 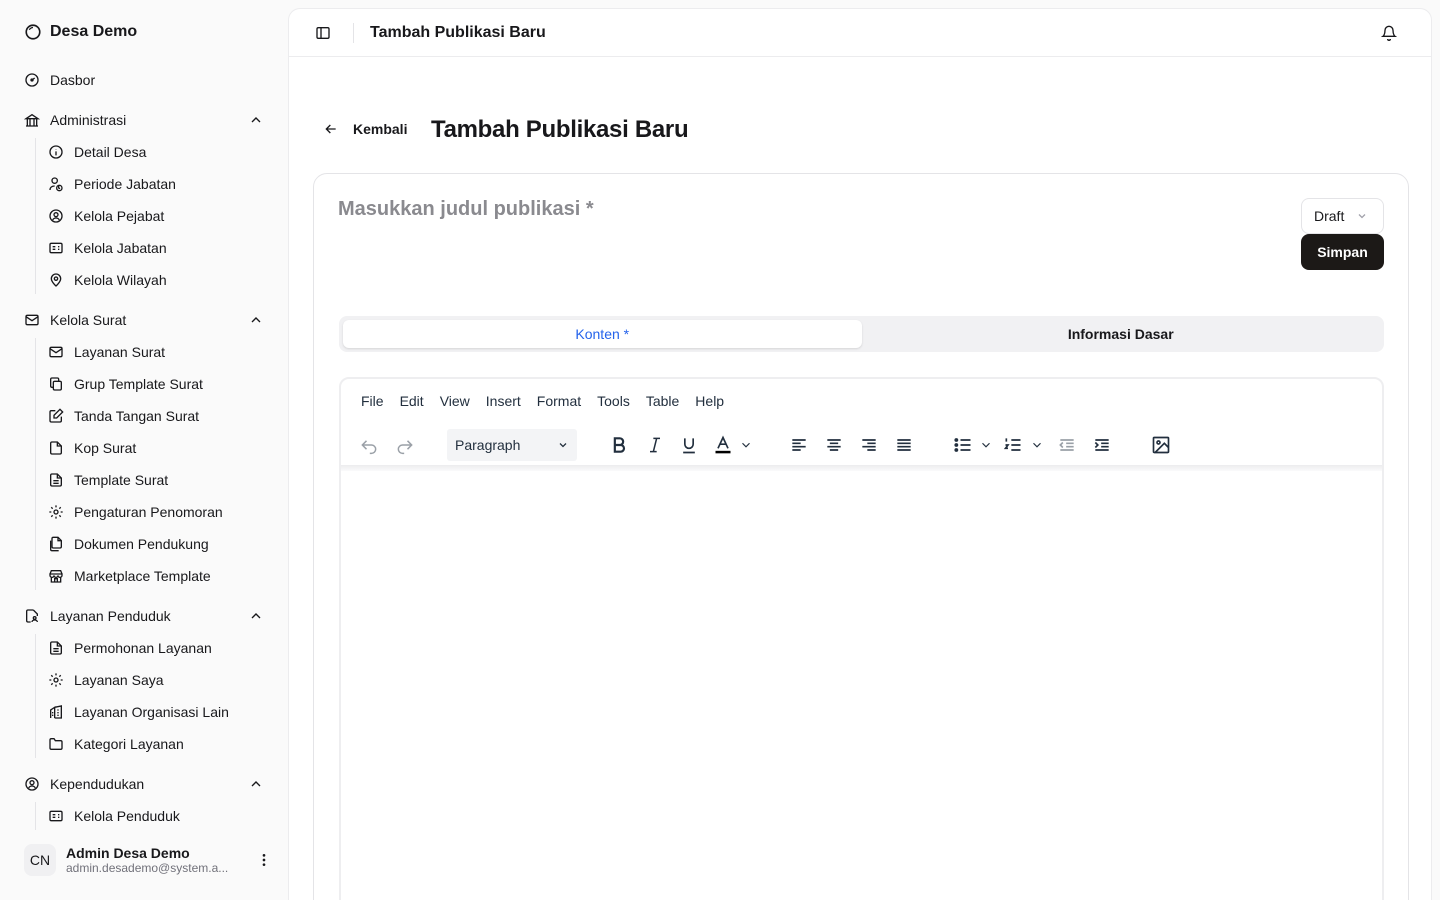 I want to click on indent-button, so click(x=1102, y=445).